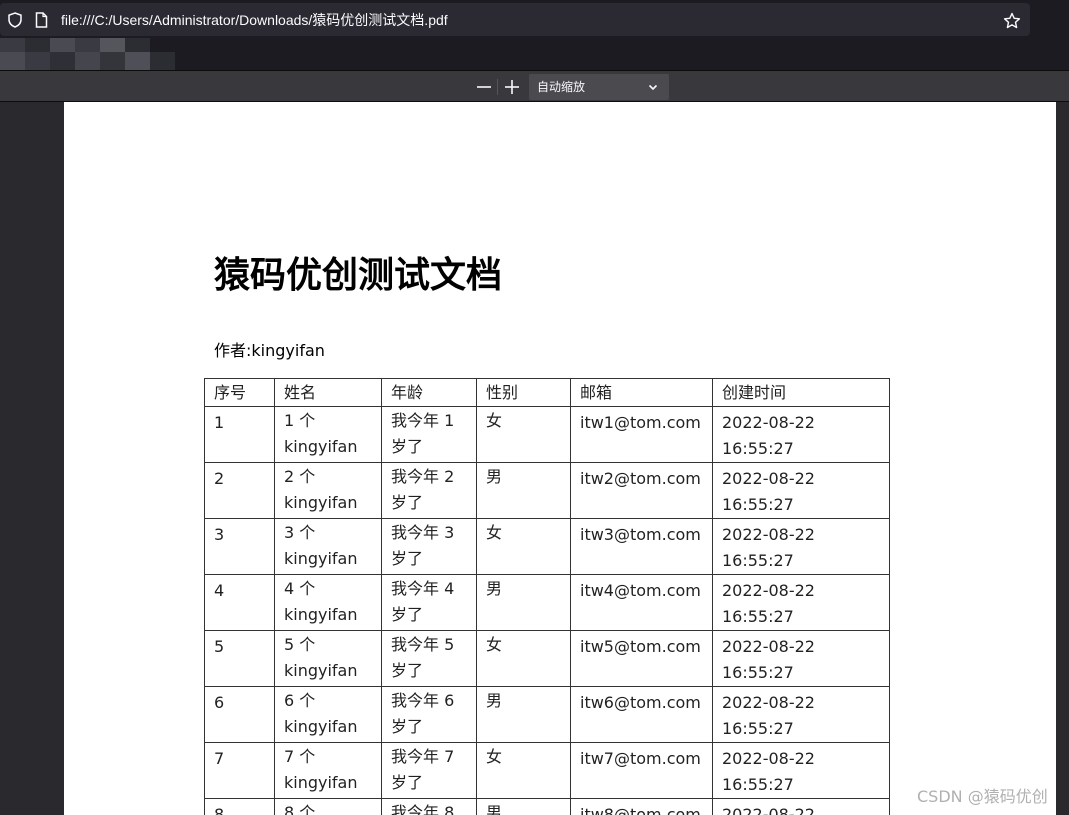 The image size is (1069, 815). I want to click on cell-name: 6 个 kingyifan, so click(328, 714).